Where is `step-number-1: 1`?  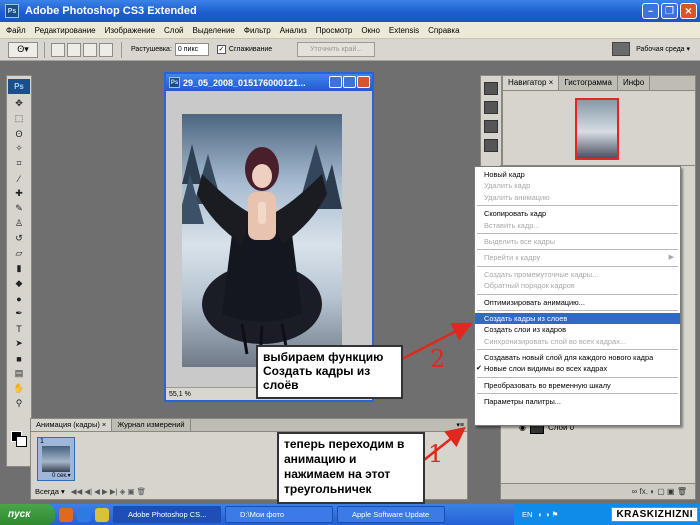
step-number-1: 1 is located at coordinates (436, 454).